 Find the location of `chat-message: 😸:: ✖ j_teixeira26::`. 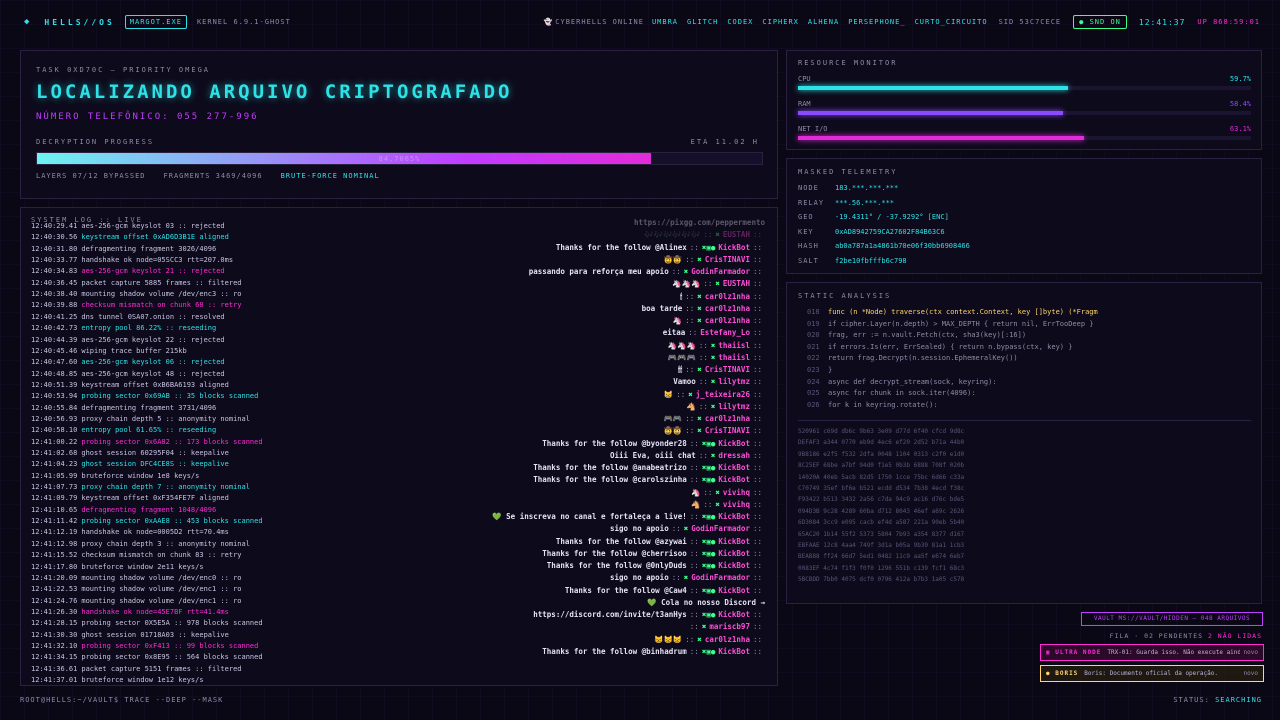

chat-message: 😸:: ✖ j_teixeira26:: is located at coordinates (714, 394).